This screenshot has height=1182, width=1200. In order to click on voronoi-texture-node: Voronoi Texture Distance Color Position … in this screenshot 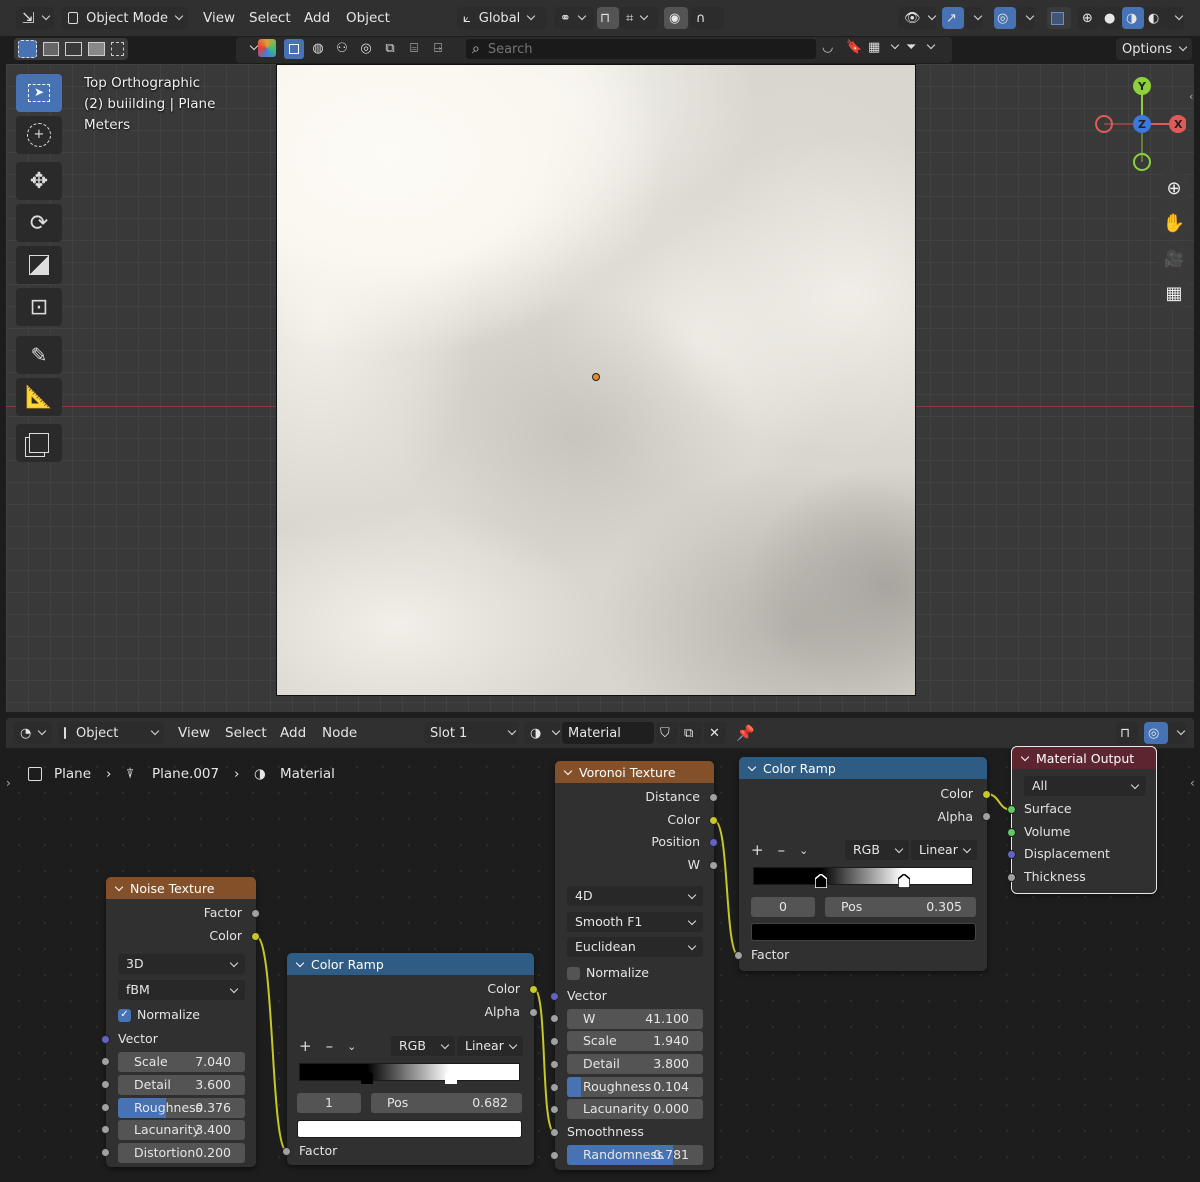, I will do `click(634, 965)`.